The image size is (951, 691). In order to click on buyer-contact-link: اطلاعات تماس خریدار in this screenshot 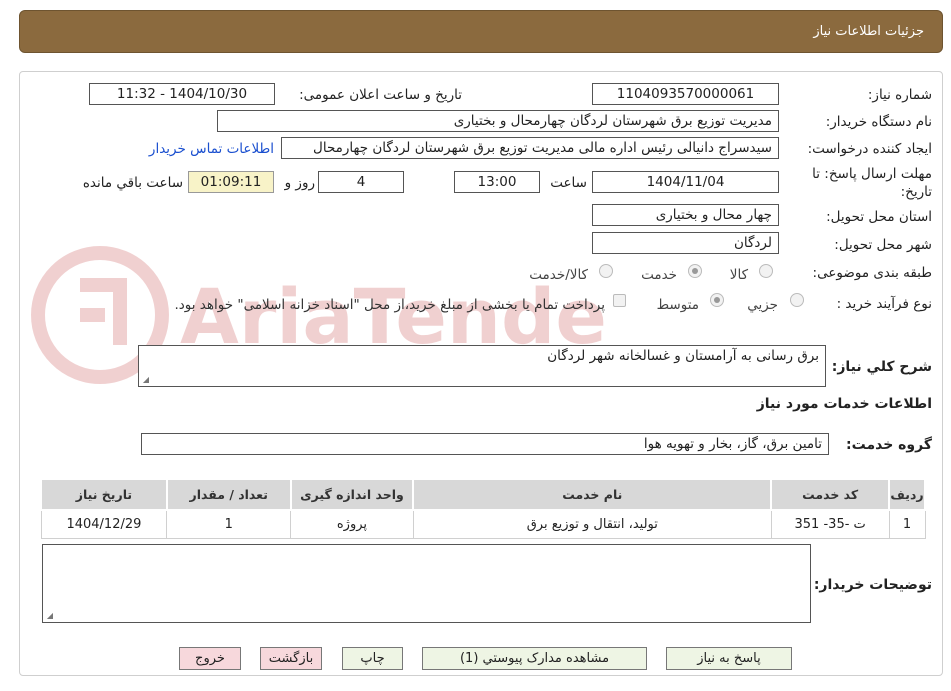, I will do `click(211, 149)`.